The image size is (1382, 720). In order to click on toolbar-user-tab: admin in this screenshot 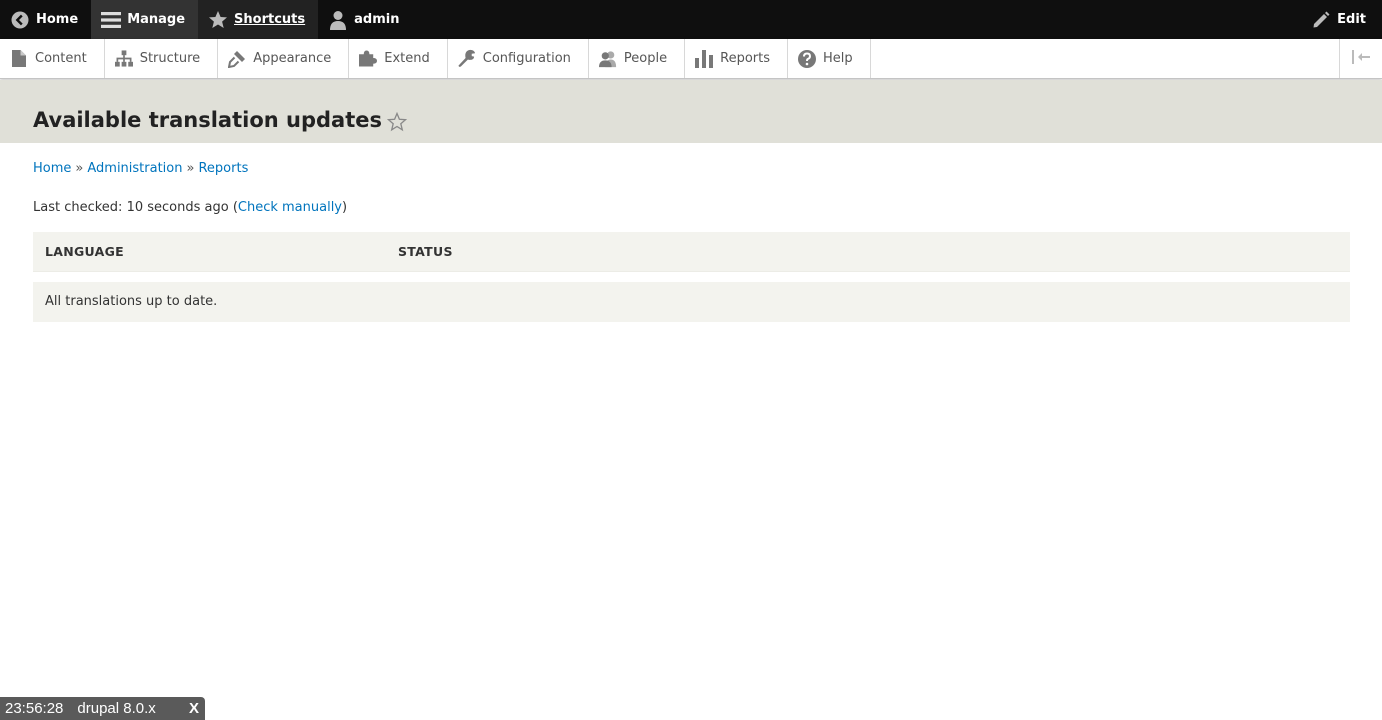, I will do `click(365, 19)`.